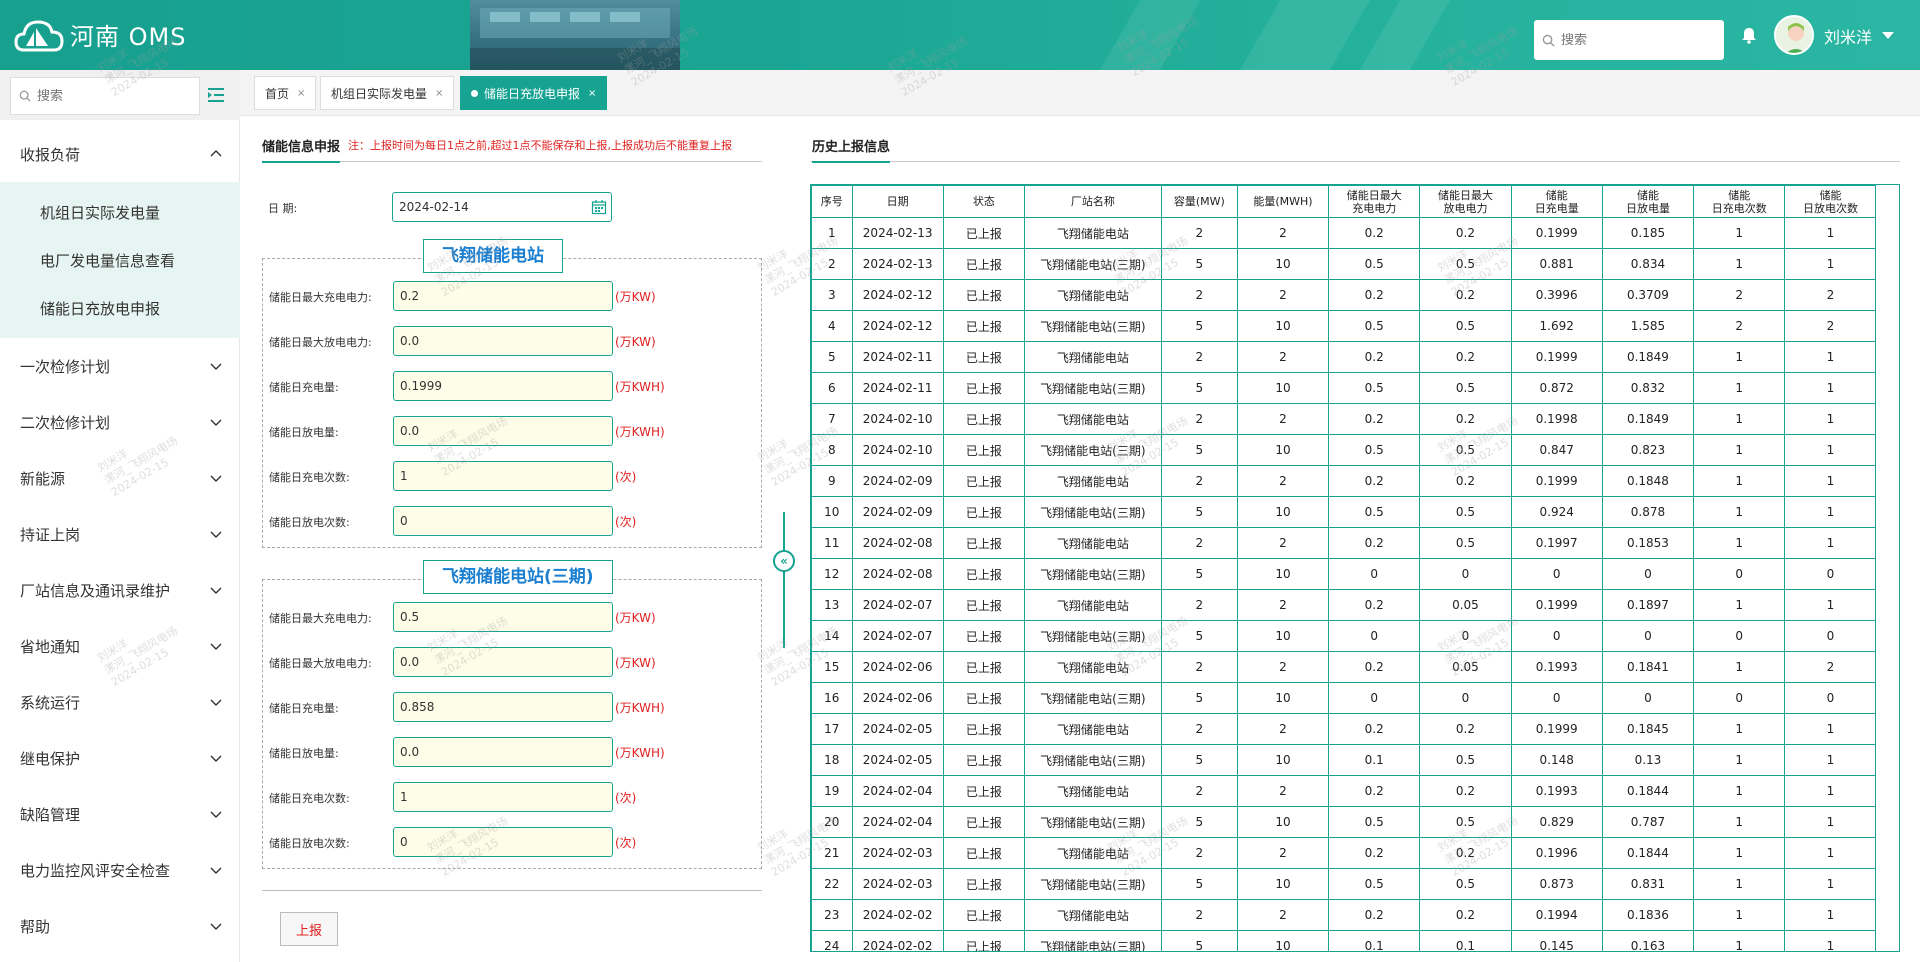 The height and width of the screenshot is (962, 1920). Describe the element at coordinates (120, 646) in the screenshot. I see `sidebar-menu-item: 省地通知` at that location.